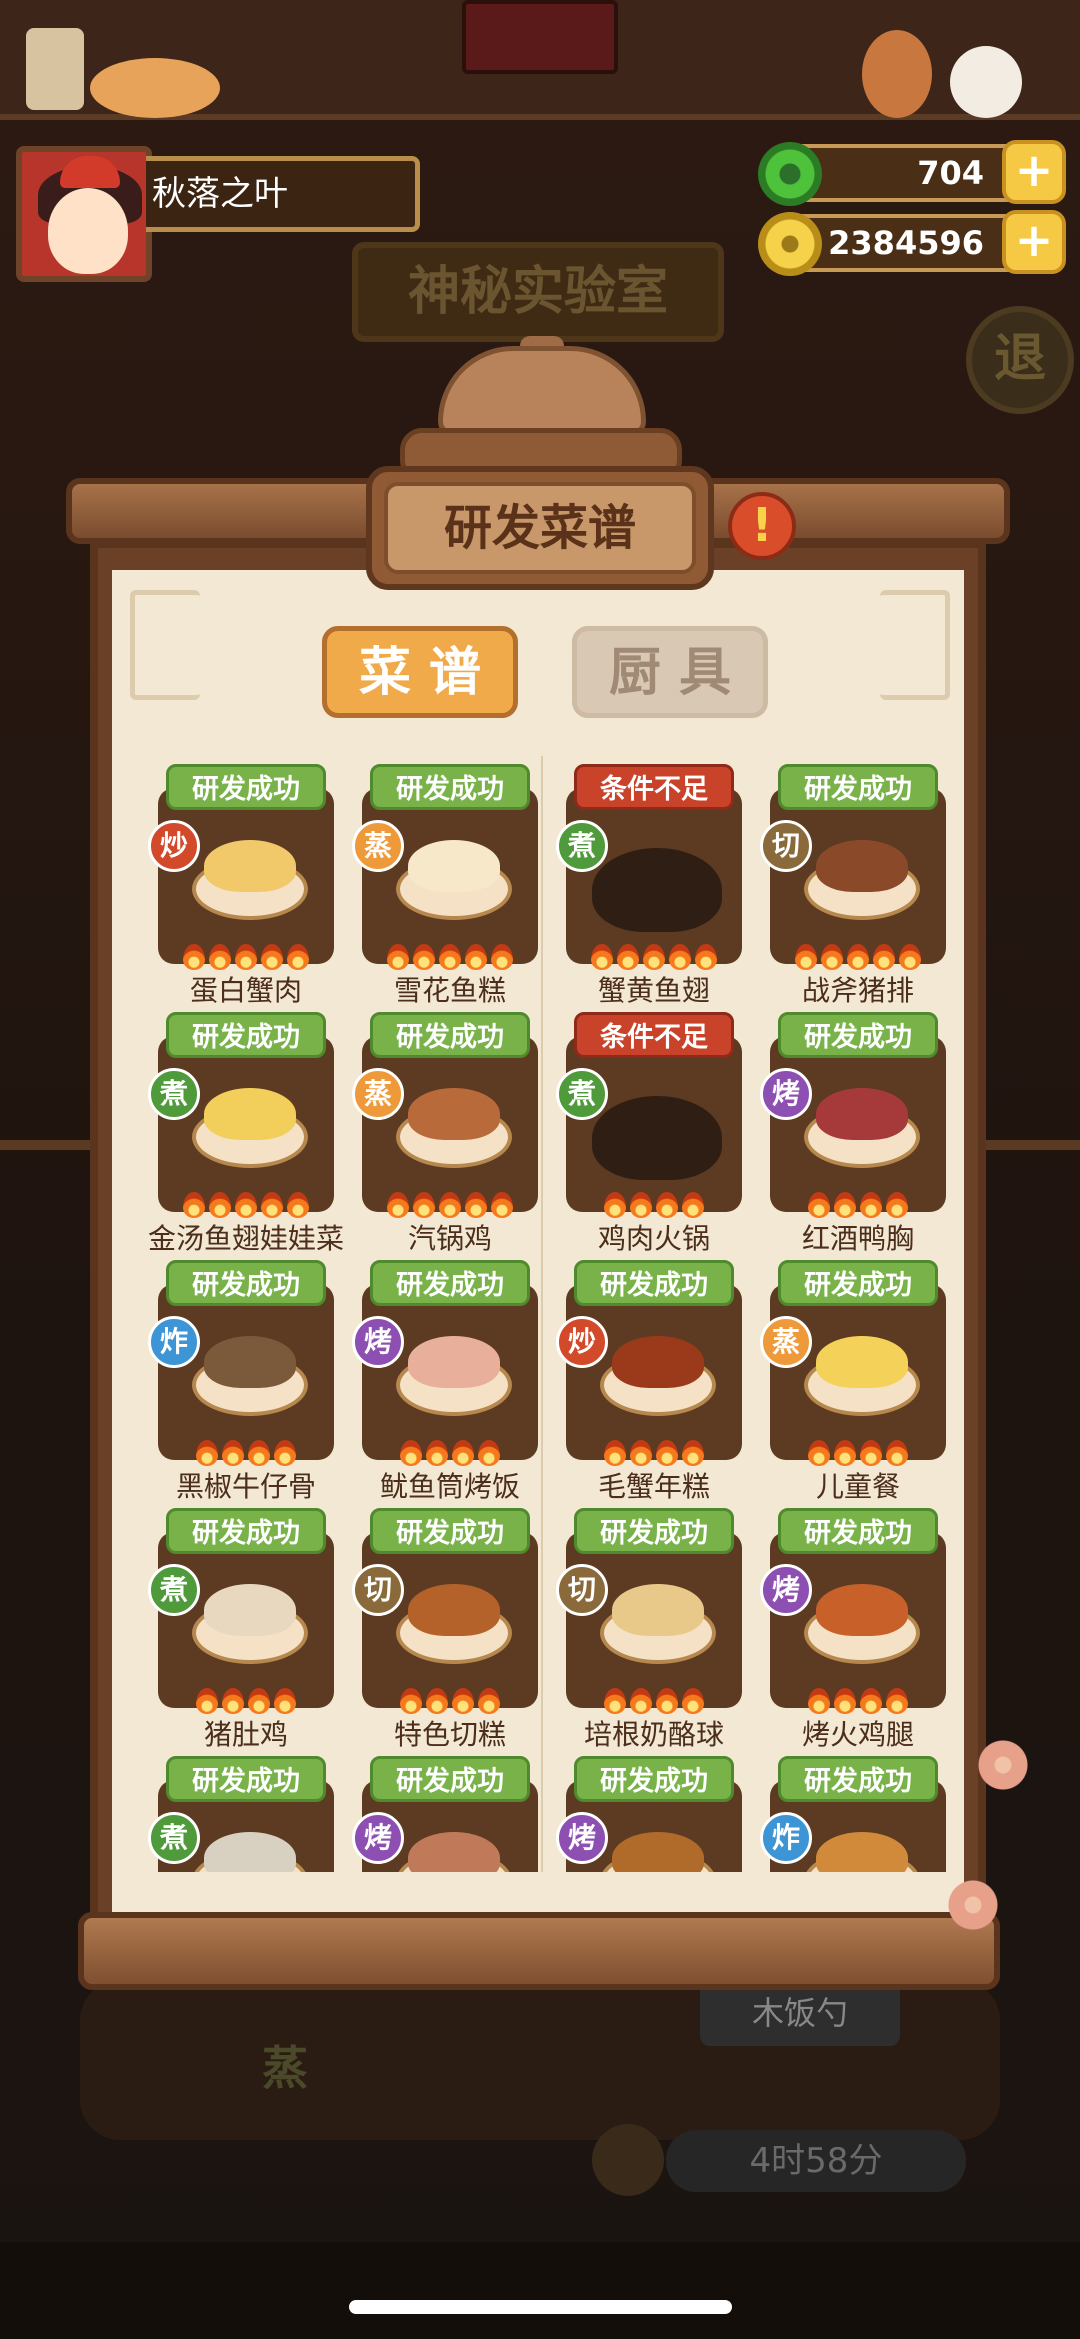 The image size is (1080, 2339). What do you see at coordinates (174, 1342) in the screenshot?
I see `fry-method-icon: 炸` at bounding box center [174, 1342].